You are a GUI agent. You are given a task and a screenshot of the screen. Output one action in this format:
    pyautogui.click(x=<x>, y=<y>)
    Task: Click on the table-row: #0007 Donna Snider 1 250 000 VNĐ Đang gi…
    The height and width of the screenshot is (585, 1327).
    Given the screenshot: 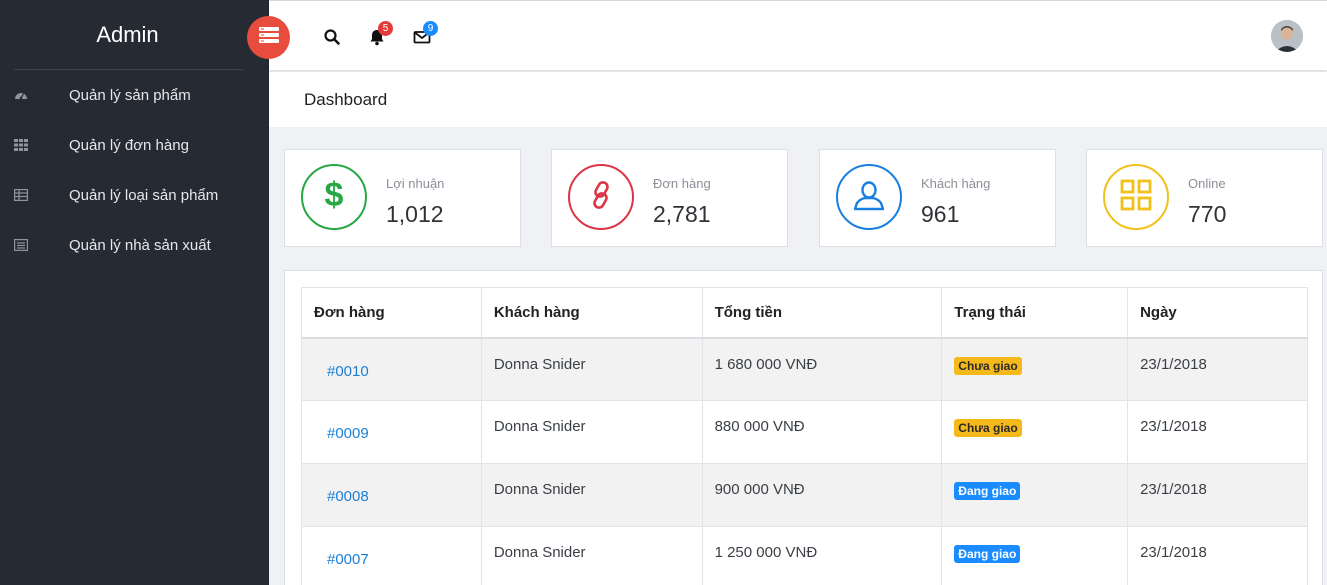 What is the action you would take?
    pyautogui.click(x=804, y=555)
    